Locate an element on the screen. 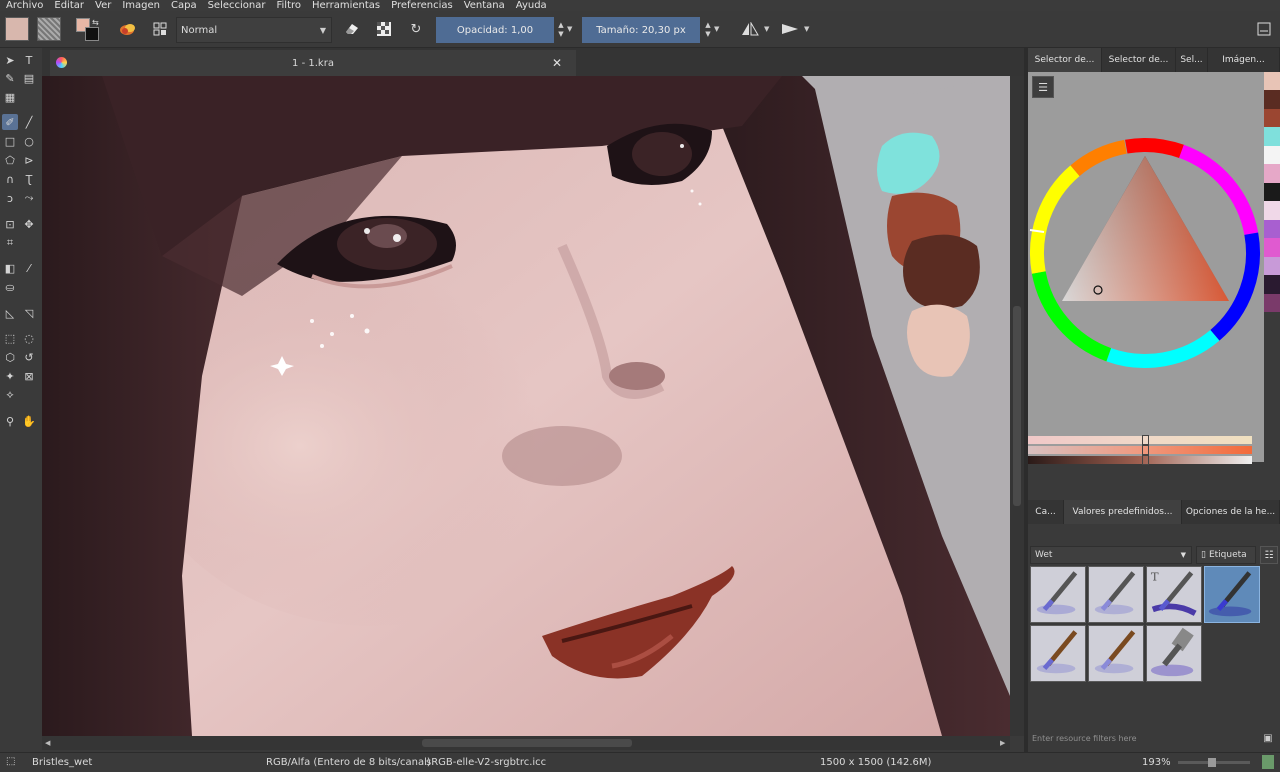 Image resolution: width=1280 pixels, height=772 pixels. menu-preferencias: Preferencias is located at coordinates (422, 5).